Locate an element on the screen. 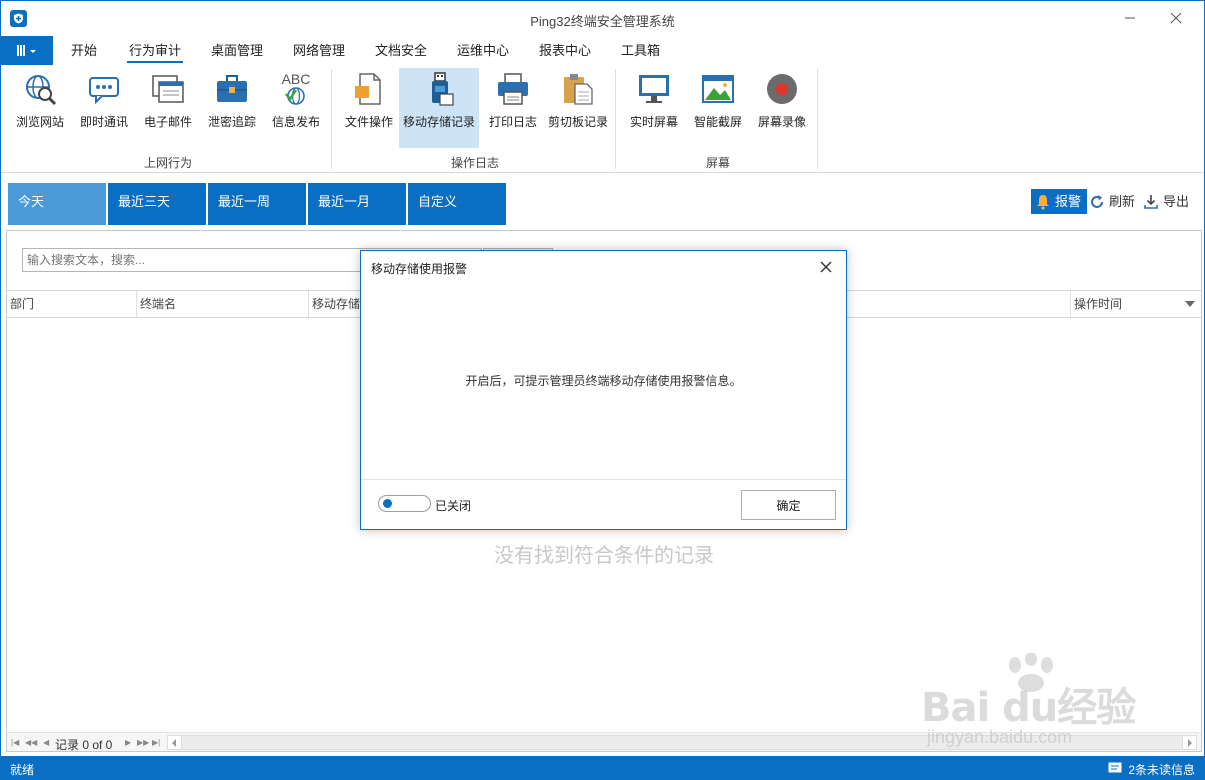 Image resolution: width=1205 pixels, height=780 pixels. empty-records-message: 没有找到符合条件的记录 is located at coordinates (604, 556).